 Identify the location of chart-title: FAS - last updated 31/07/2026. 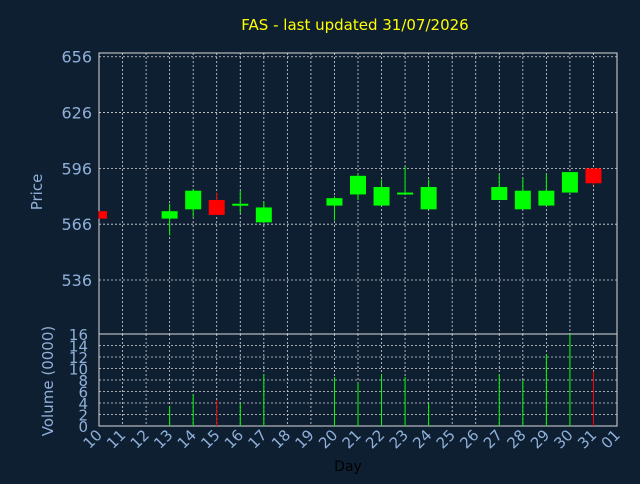
(354, 25).